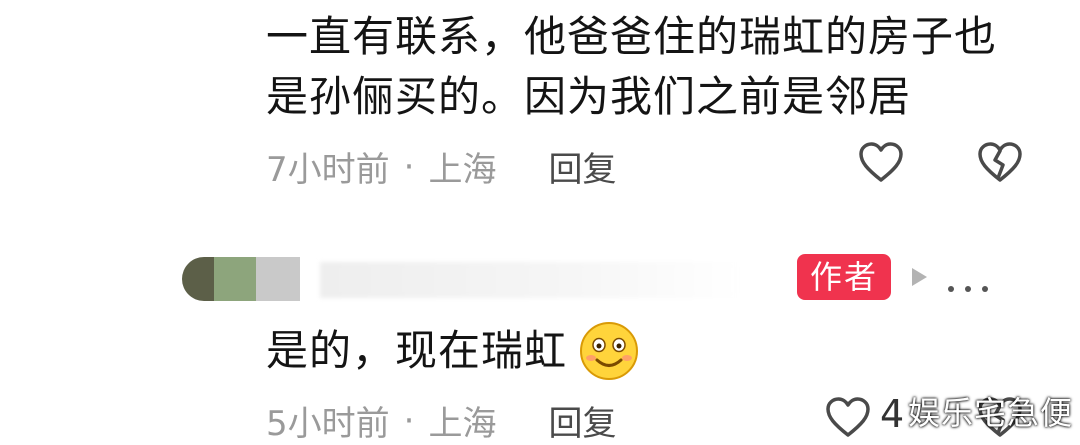 This screenshot has height=445, width=1080. Describe the element at coordinates (892, 414) in the screenshot. I see `like-count: 4` at that location.